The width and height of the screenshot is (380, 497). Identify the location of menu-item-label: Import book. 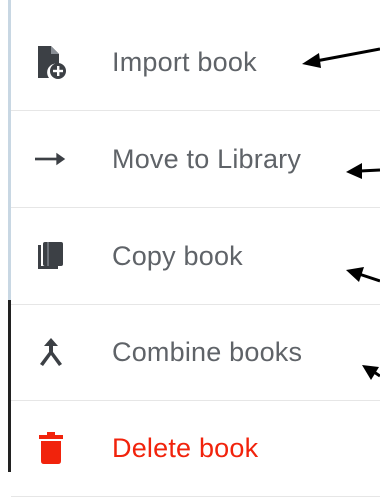
(184, 61).